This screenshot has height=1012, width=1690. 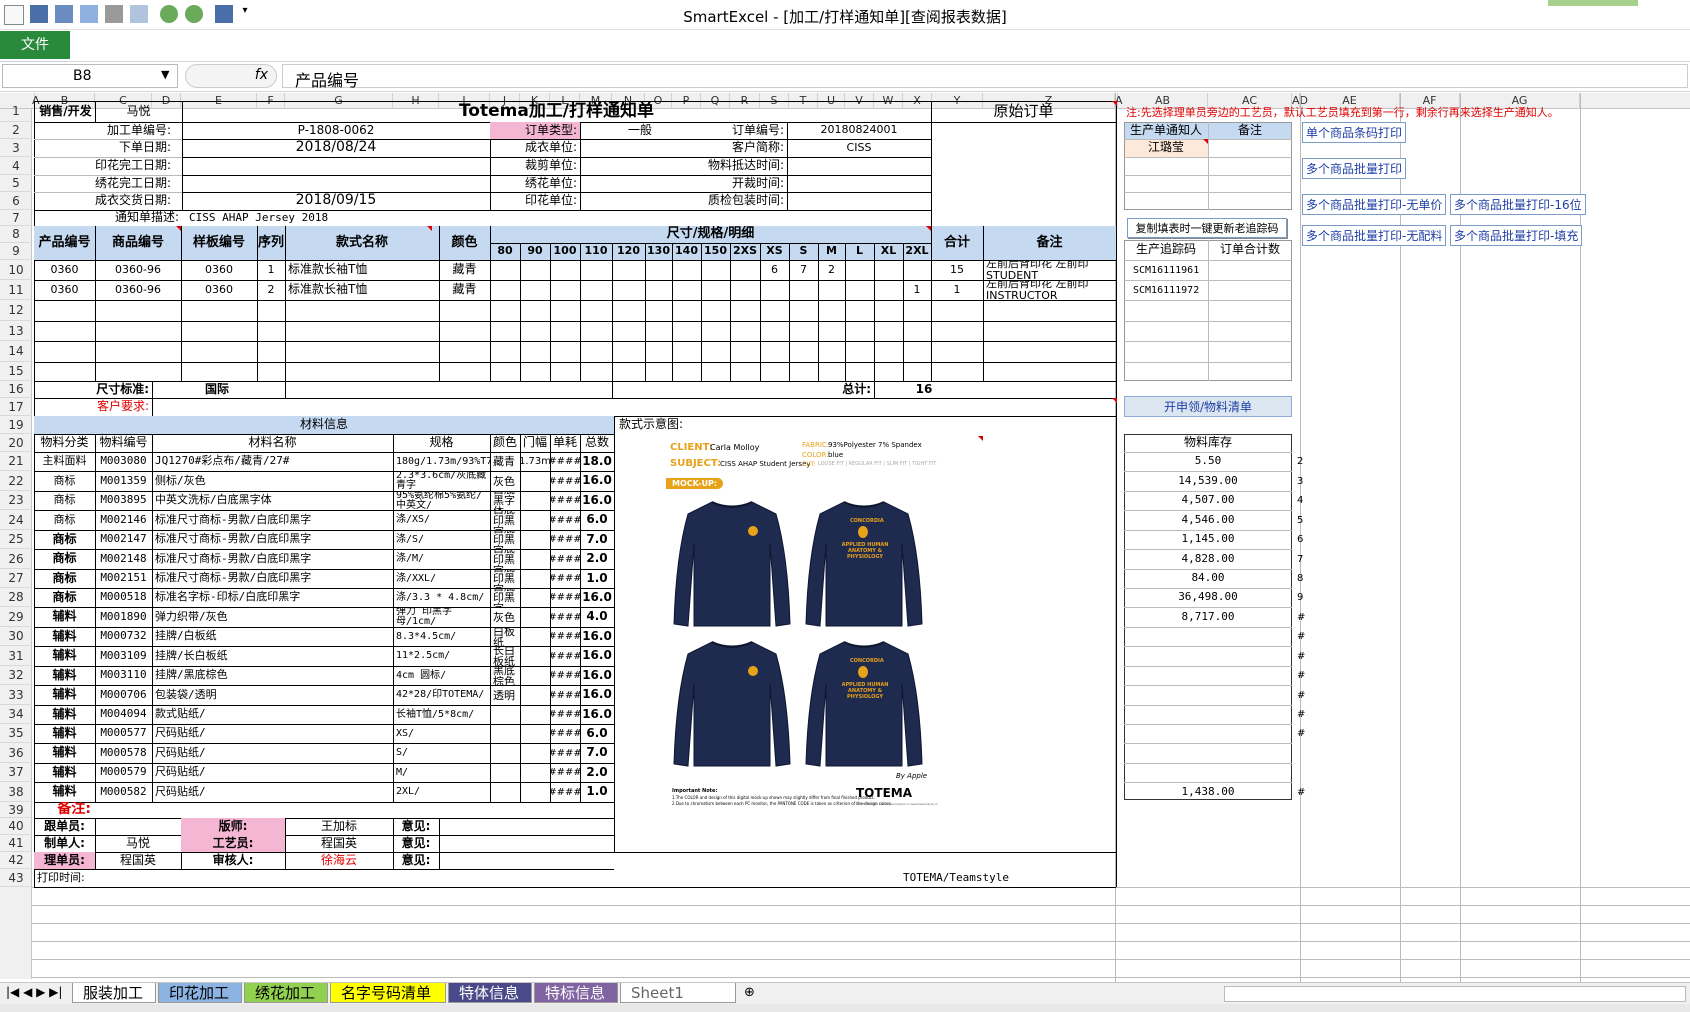 What do you see at coordinates (1207, 228) in the screenshot?
I see `copy-update-button: 复制填表时一键更新老追踪码` at bounding box center [1207, 228].